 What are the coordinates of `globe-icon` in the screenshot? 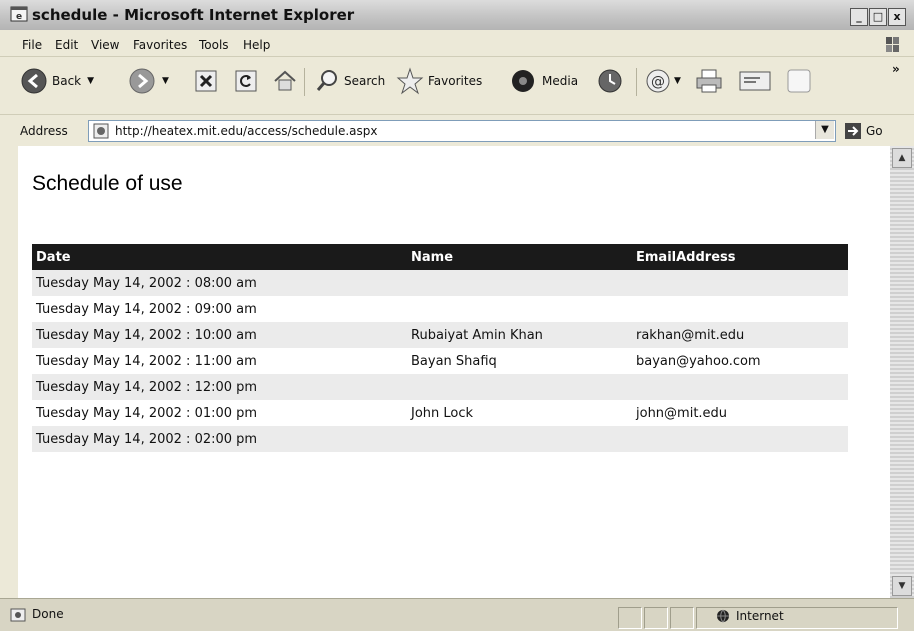 It's located at (723, 616).